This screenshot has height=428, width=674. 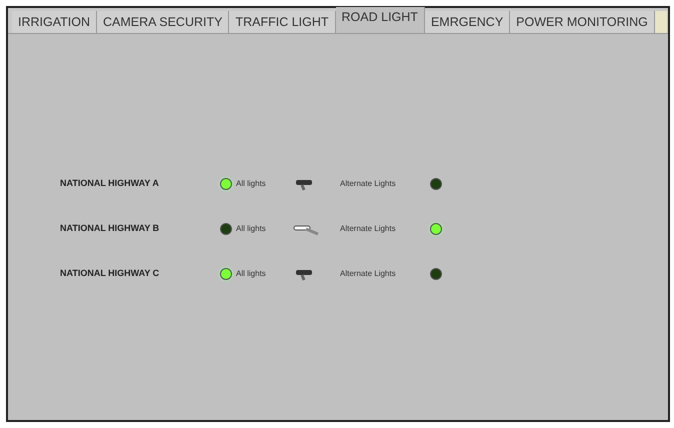 What do you see at coordinates (110, 273) in the screenshot?
I see `highway-label: NATIONAL HIGHWAY C` at bounding box center [110, 273].